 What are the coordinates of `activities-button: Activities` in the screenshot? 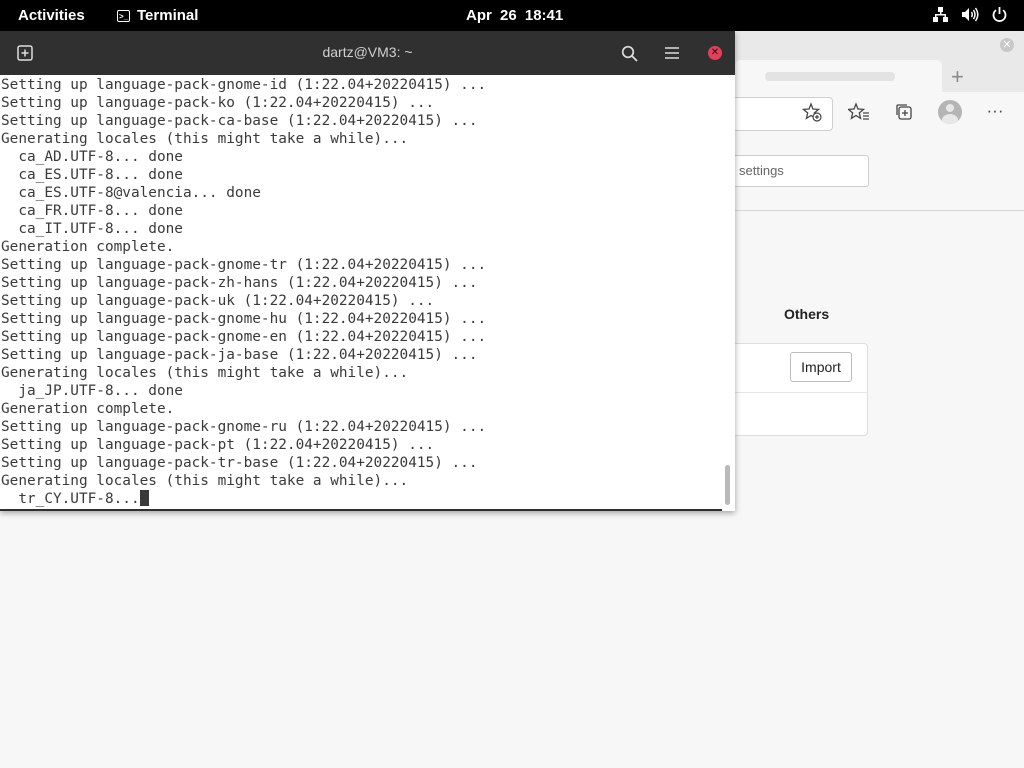 It's located at (51, 15).